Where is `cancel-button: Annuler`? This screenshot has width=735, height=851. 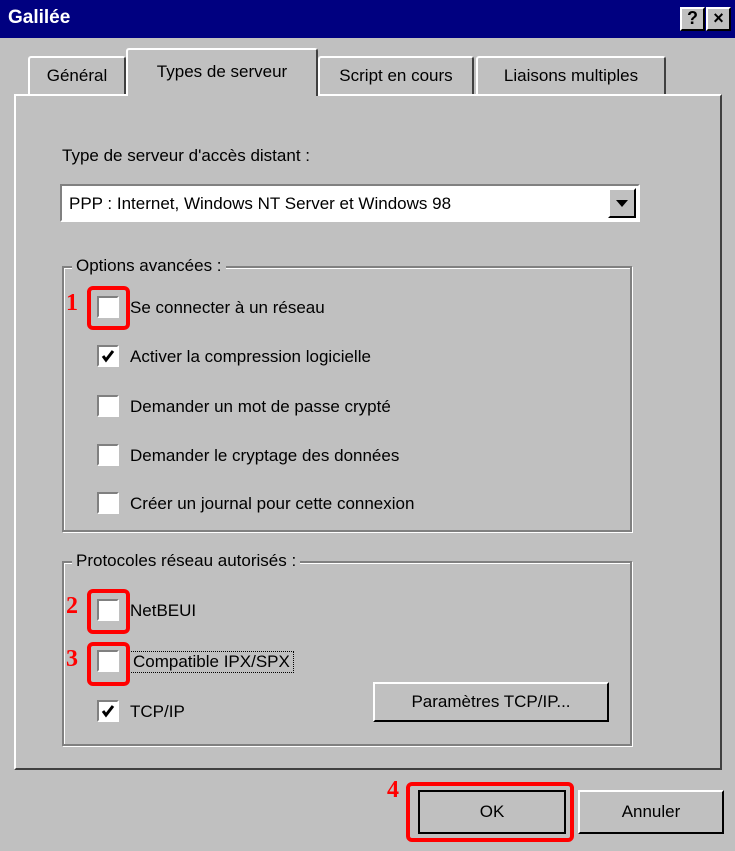
cancel-button: Annuler is located at coordinates (651, 812).